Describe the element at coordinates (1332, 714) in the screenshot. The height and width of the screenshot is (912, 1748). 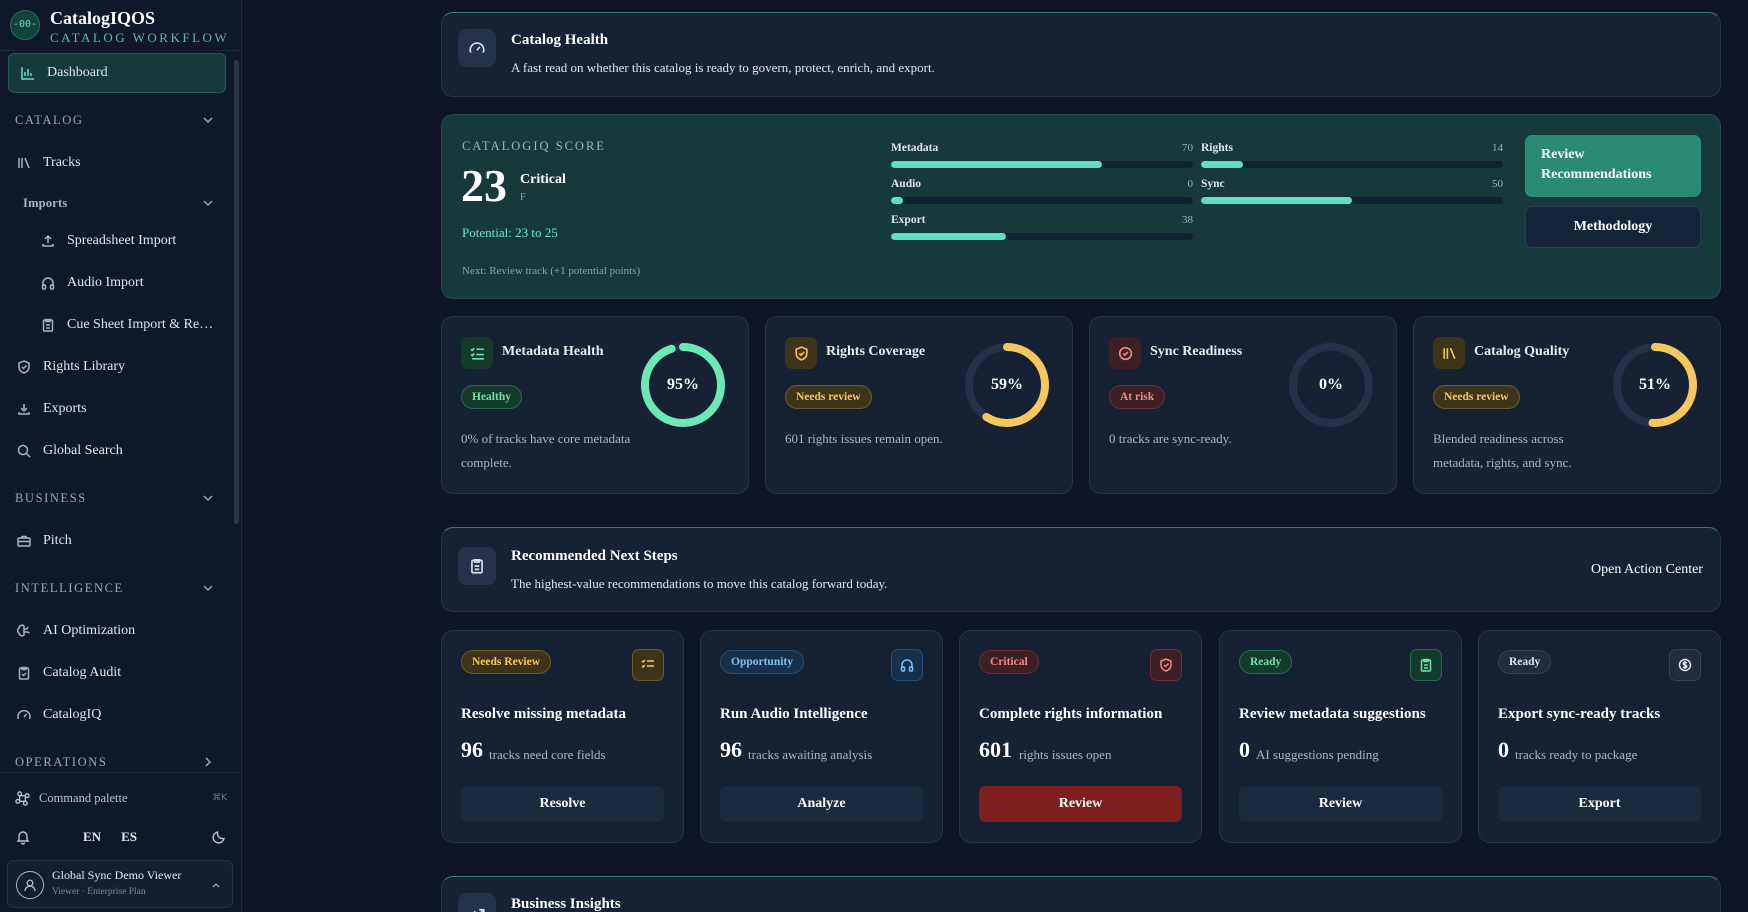
I see `step-title: Review metadata suggestions` at that location.